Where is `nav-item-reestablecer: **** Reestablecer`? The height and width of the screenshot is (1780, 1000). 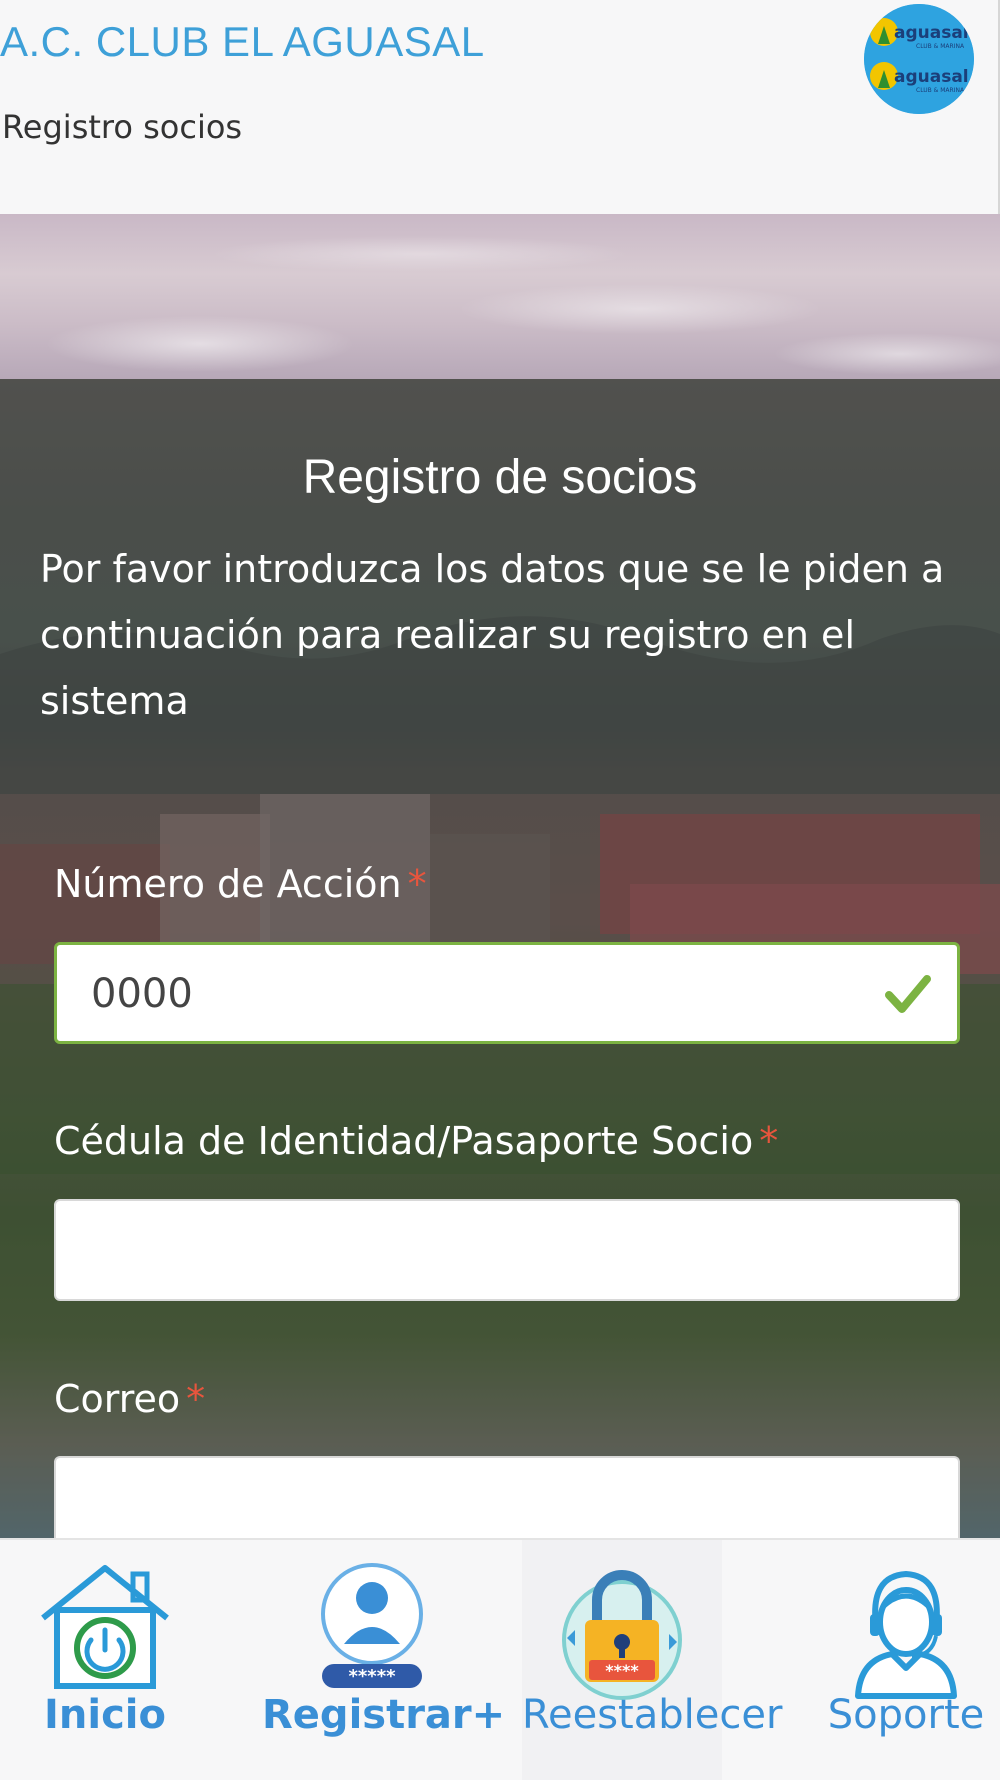
nav-item-reestablecer: **** Reestablecer is located at coordinates (652, 1660).